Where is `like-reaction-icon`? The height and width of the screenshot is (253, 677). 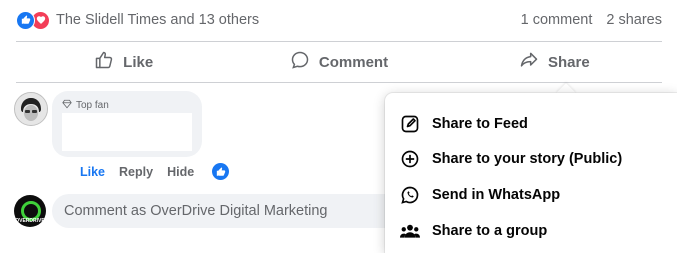 like-reaction-icon is located at coordinates (25, 20).